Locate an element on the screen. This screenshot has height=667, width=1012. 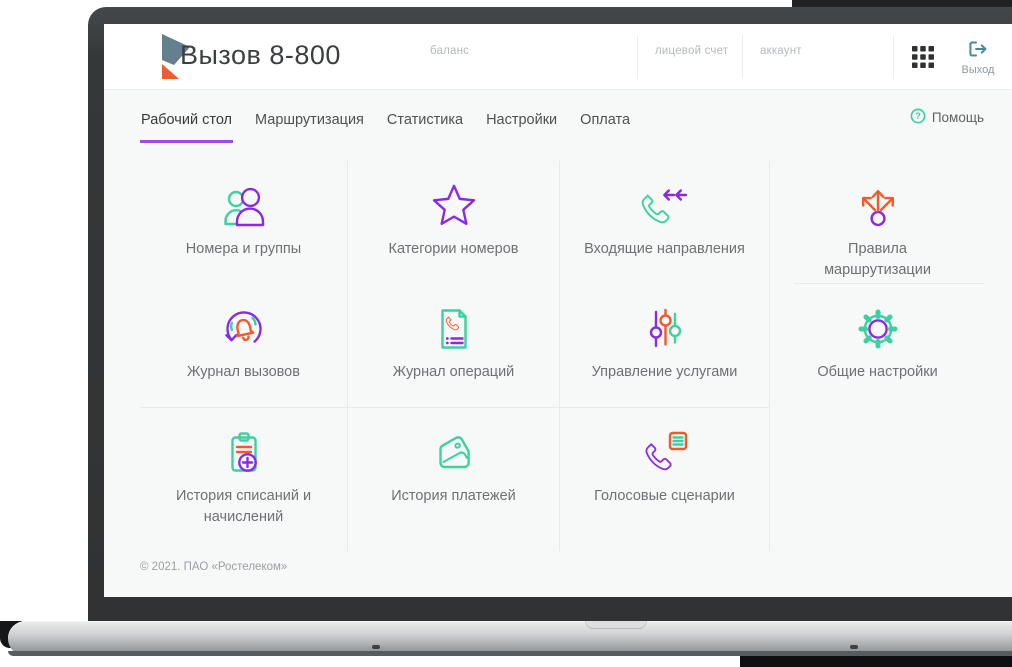
voice-script-icon is located at coordinates (665, 453).